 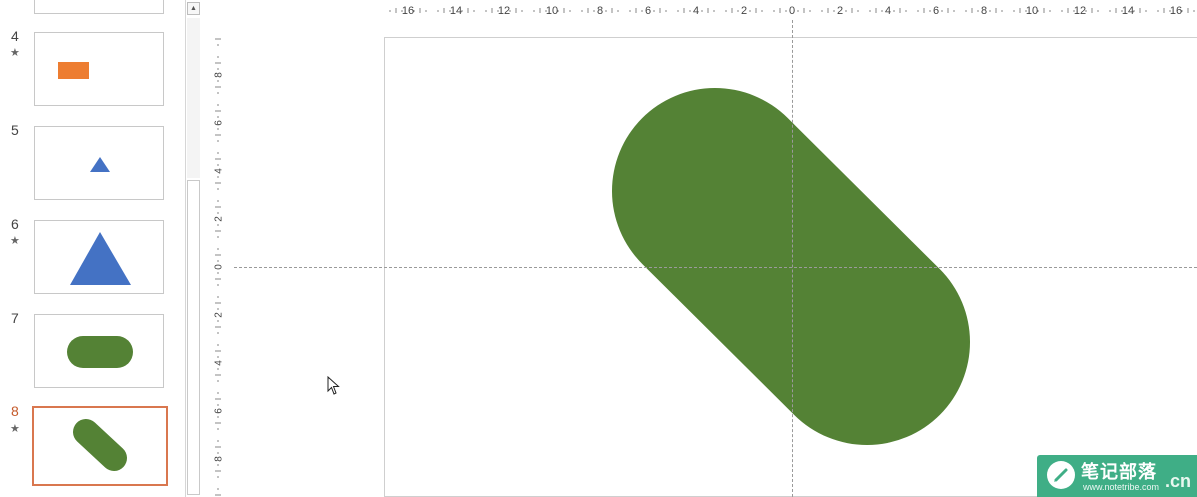 I want to click on vertical-center-guide, so click(x=792, y=258).